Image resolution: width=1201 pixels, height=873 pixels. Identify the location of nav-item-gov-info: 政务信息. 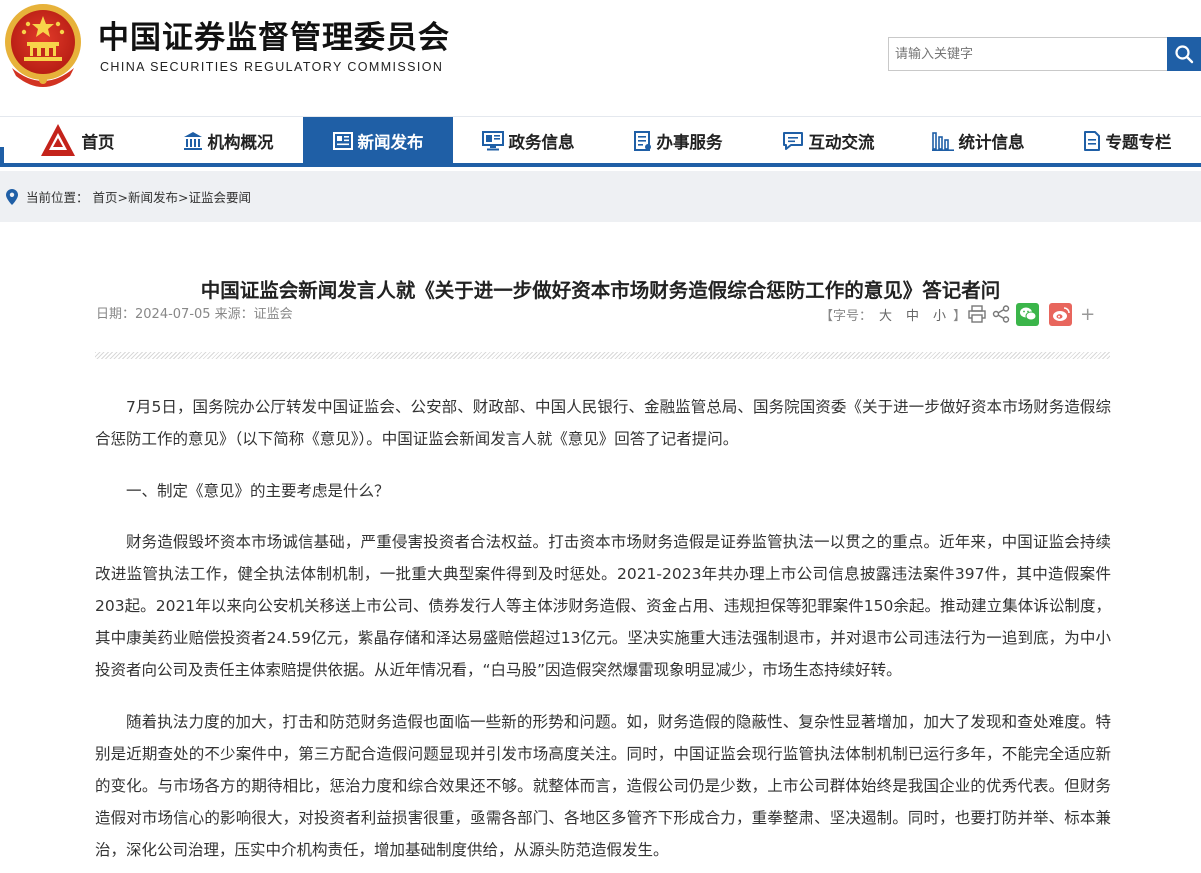
(528, 140).